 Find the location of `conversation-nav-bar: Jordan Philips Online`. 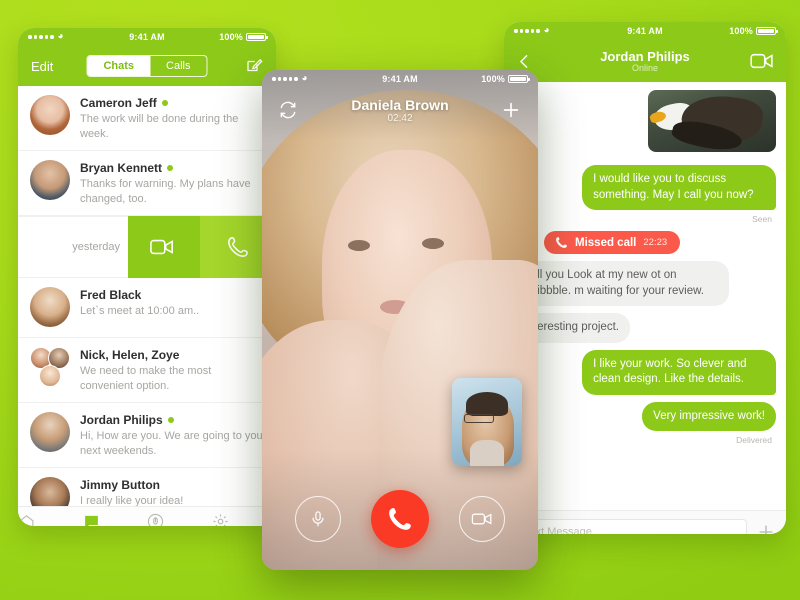

conversation-nav-bar: Jordan Philips Online is located at coordinates (645, 61).